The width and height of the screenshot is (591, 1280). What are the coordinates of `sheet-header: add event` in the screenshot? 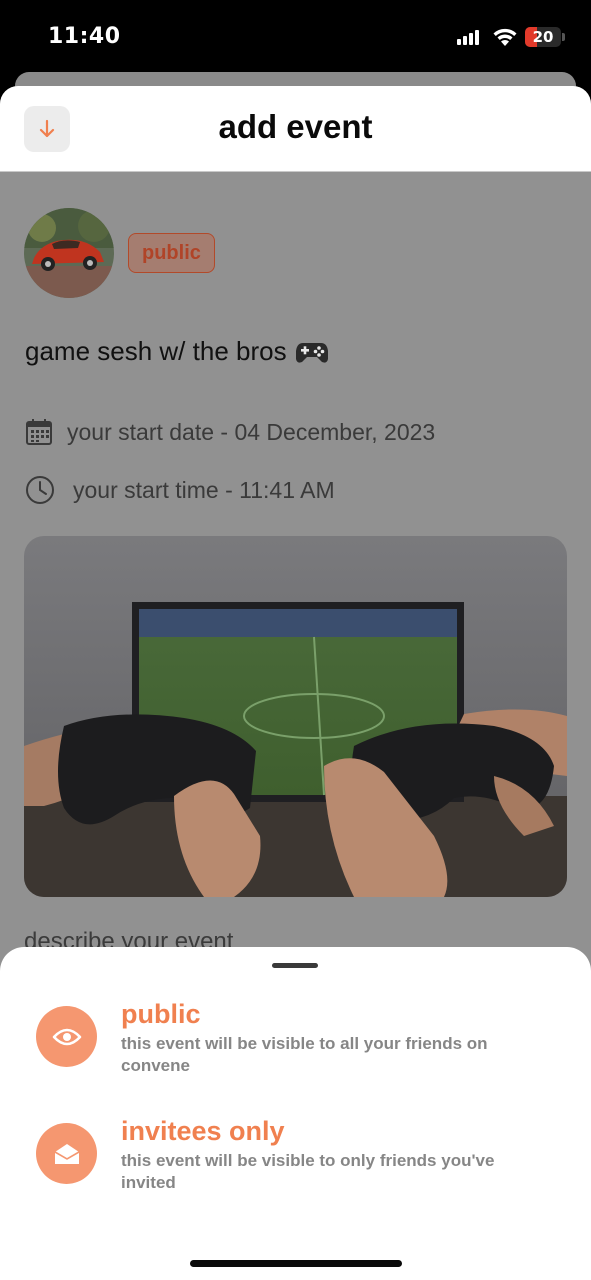 It's located at (295, 129).